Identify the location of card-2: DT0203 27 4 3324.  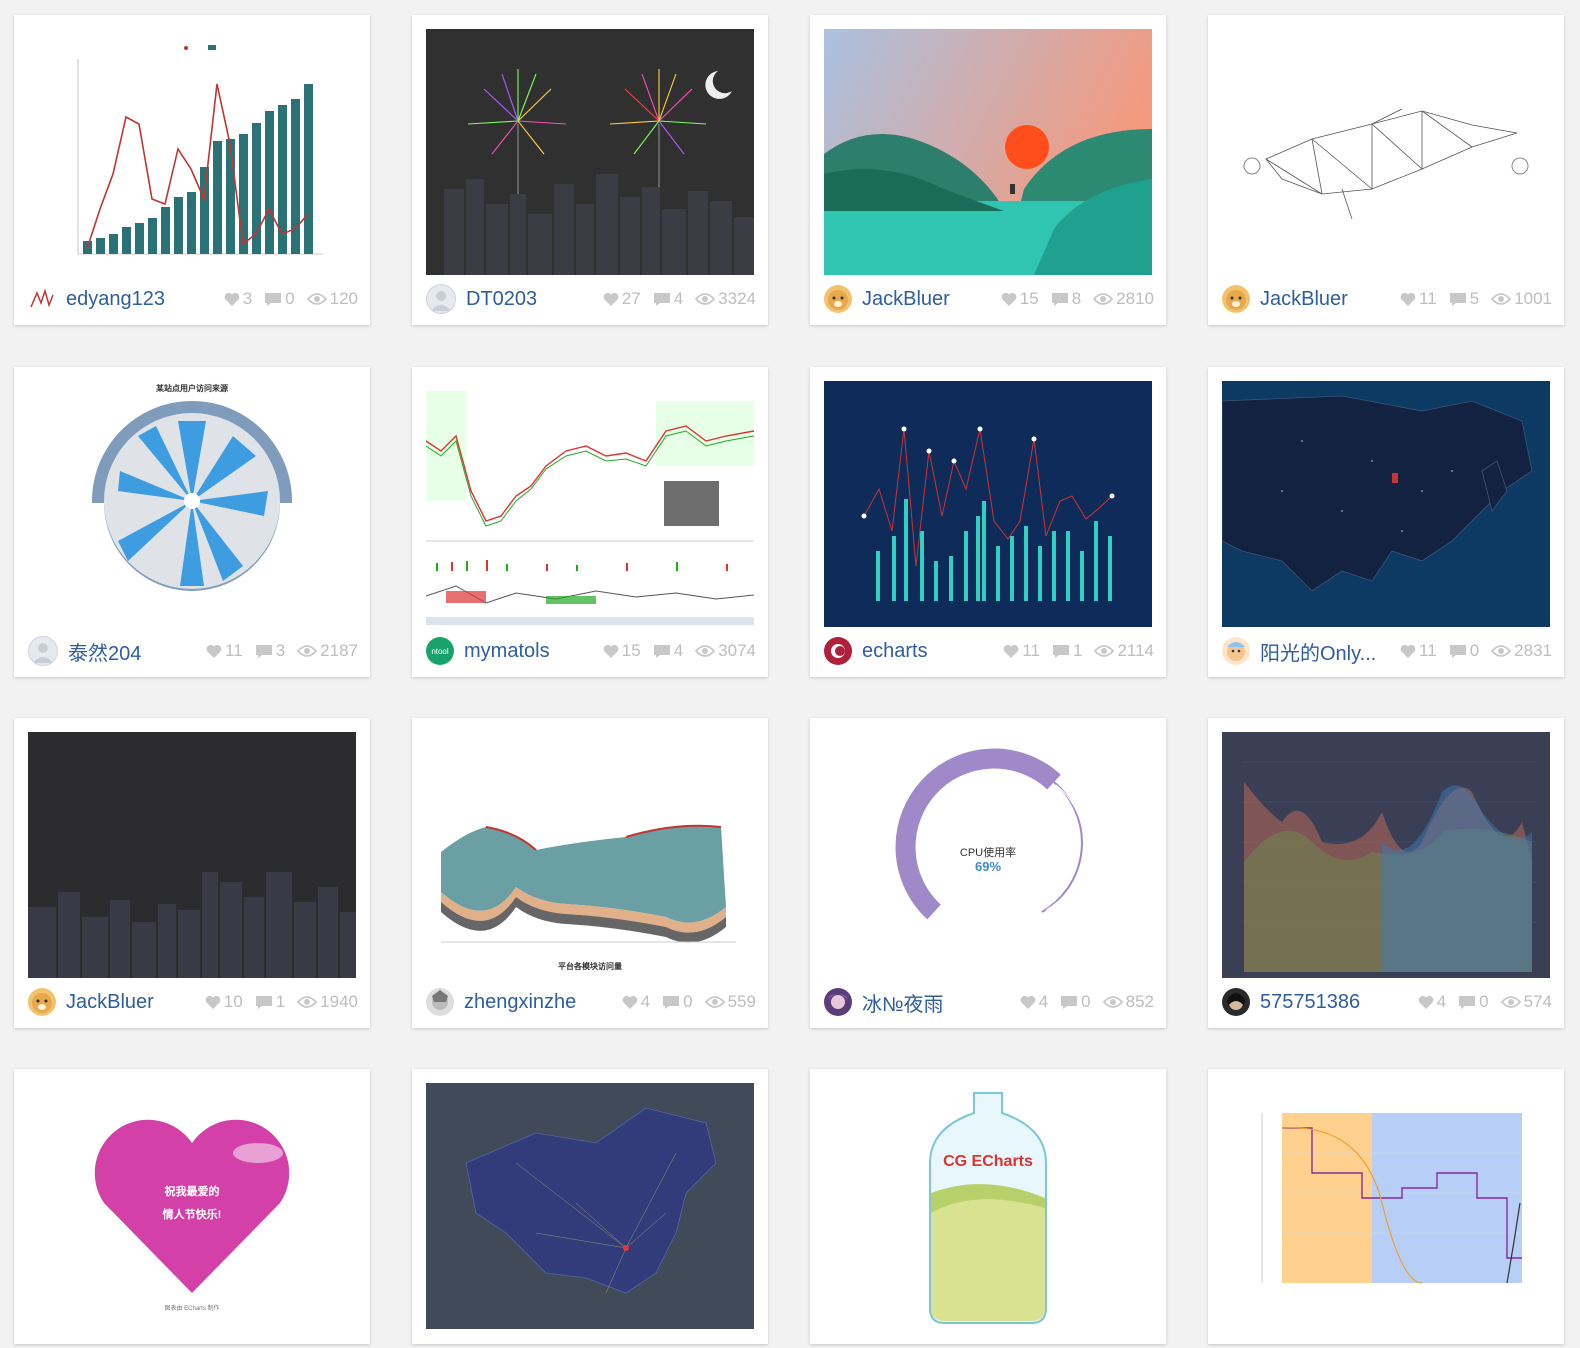
(590, 170).